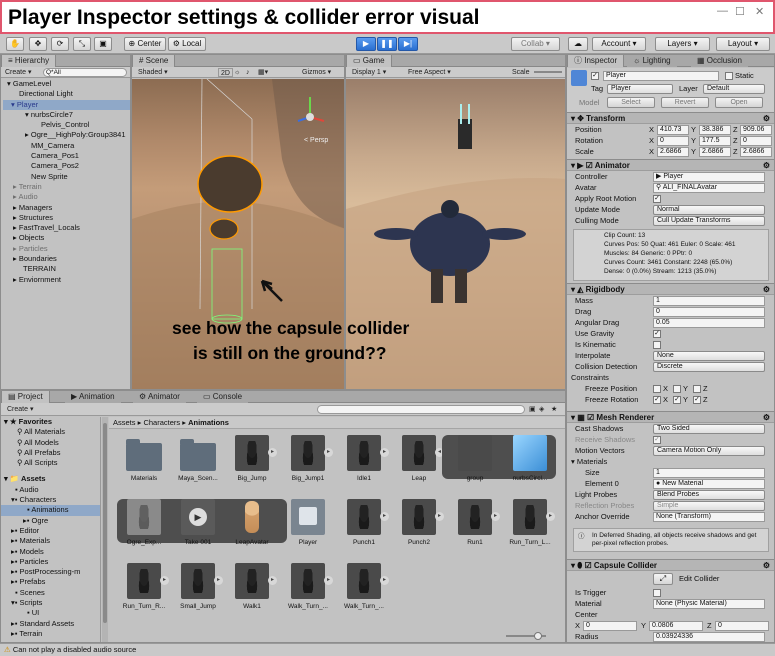  Describe the element at coordinates (144, 458) in the screenshot. I see `asset-folder: Materials` at that location.